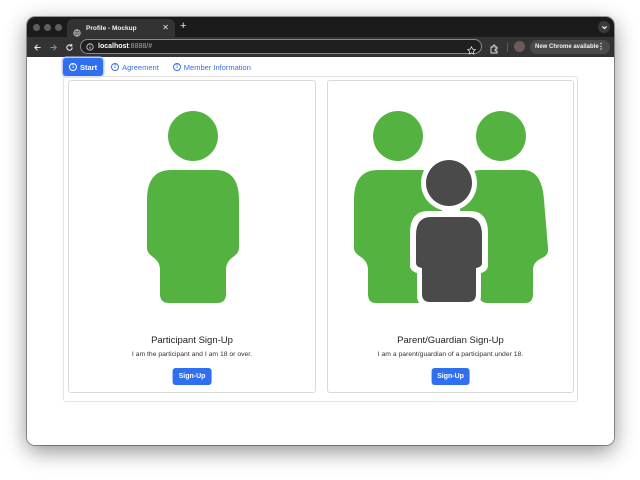  Describe the element at coordinates (450, 340) in the screenshot. I see `guardian-card-title: Parent/Guardian Sign-Up` at that location.